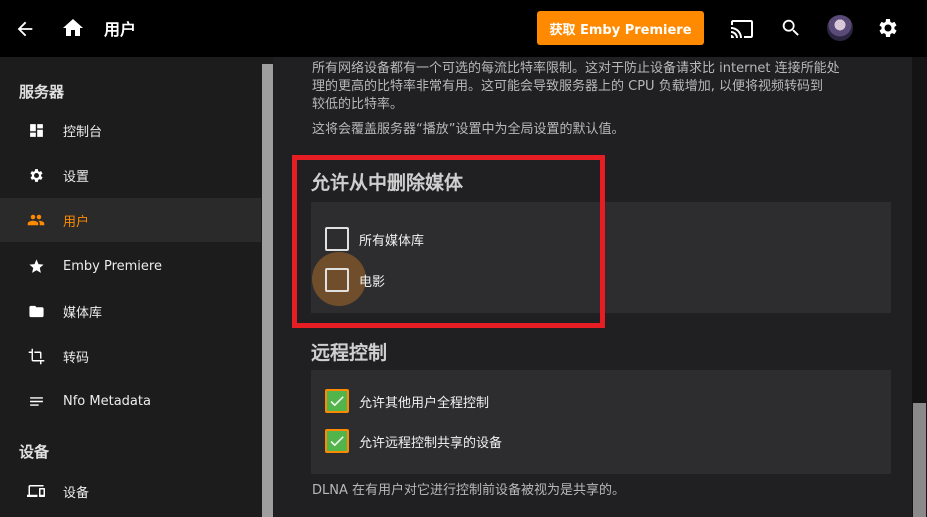 This screenshot has width=927, height=517. What do you see at coordinates (76, 222) in the screenshot?
I see `sidebar-item-label: 用户` at bounding box center [76, 222].